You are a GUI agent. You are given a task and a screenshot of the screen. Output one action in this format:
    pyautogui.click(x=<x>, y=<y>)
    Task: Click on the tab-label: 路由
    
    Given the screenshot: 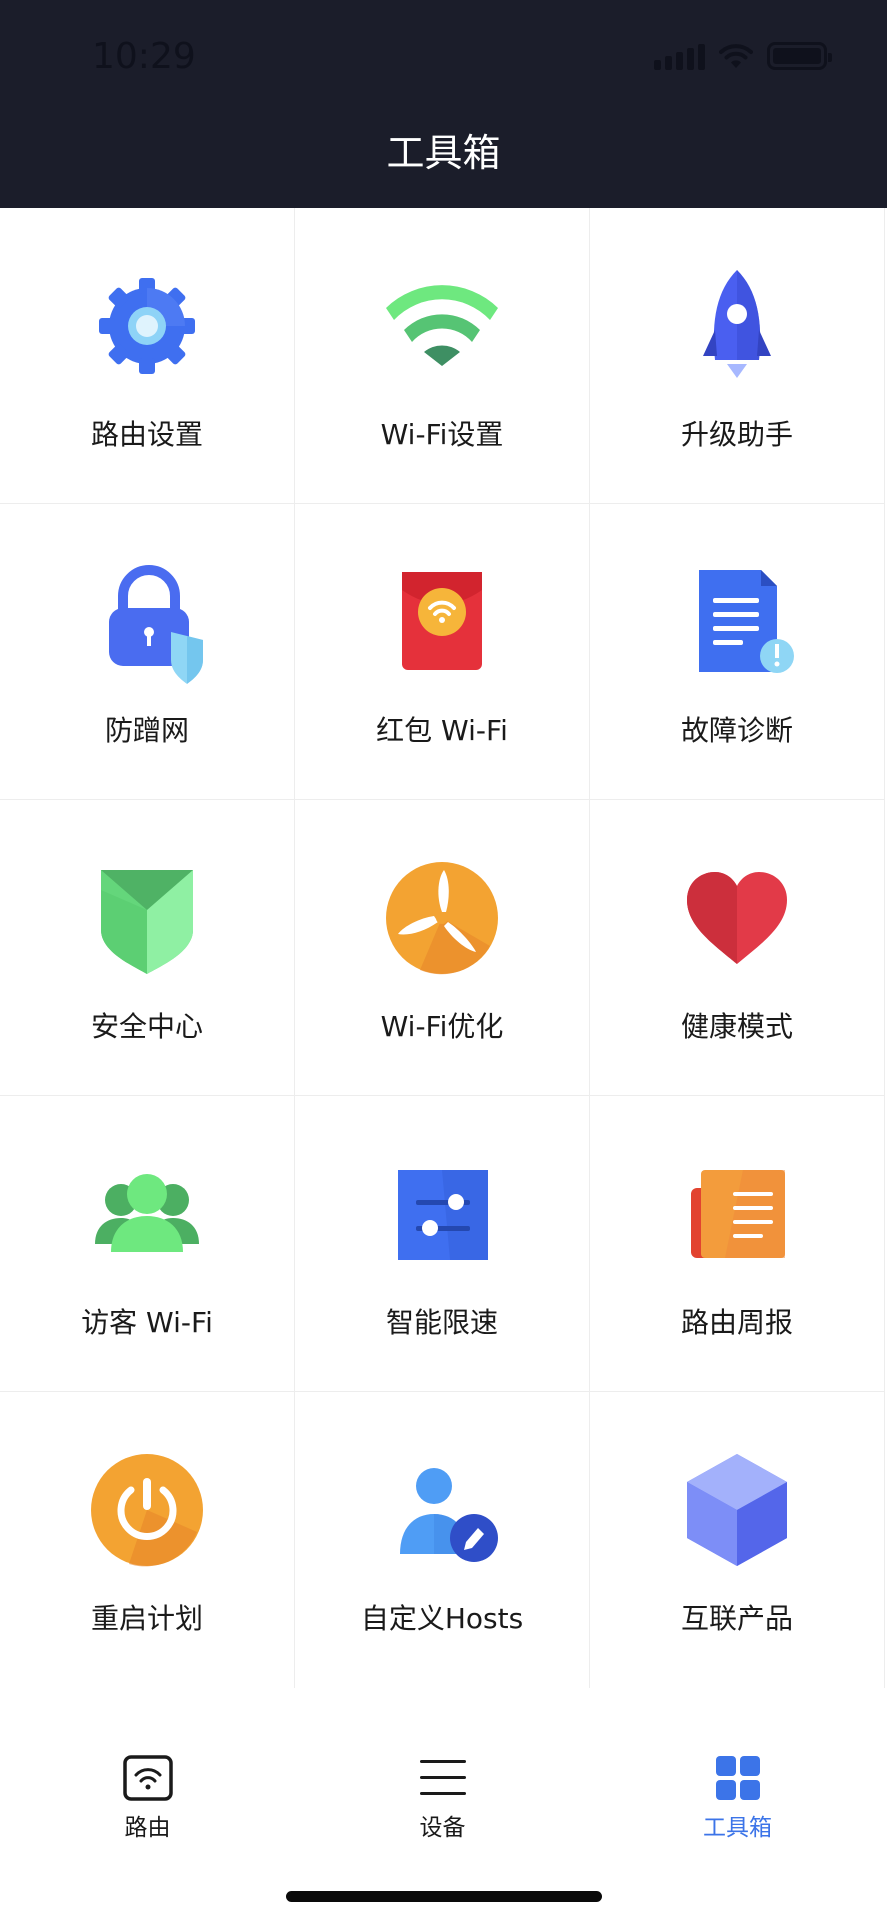 What is the action you would take?
    pyautogui.click(x=147, y=1828)
    